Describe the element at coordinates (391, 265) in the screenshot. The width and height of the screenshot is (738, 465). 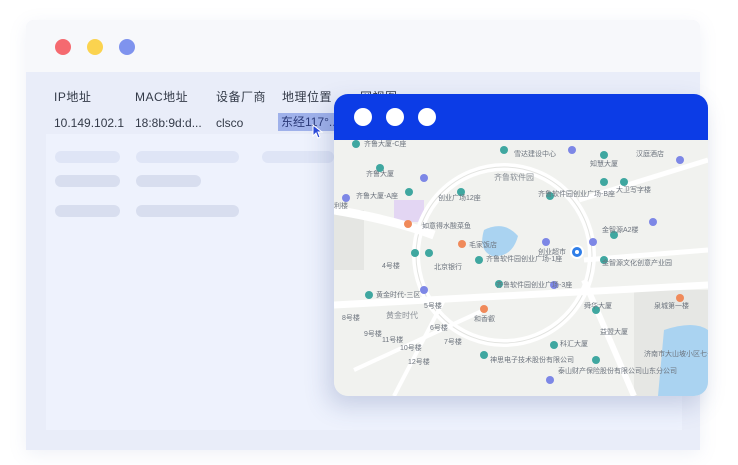
I see `map-label: 4号楼` at that location.